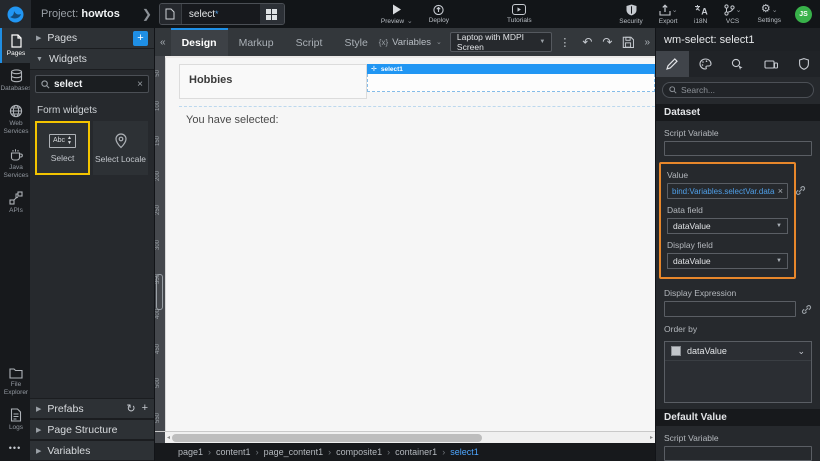  I want to click on display-expression-input, so click(730, 309).